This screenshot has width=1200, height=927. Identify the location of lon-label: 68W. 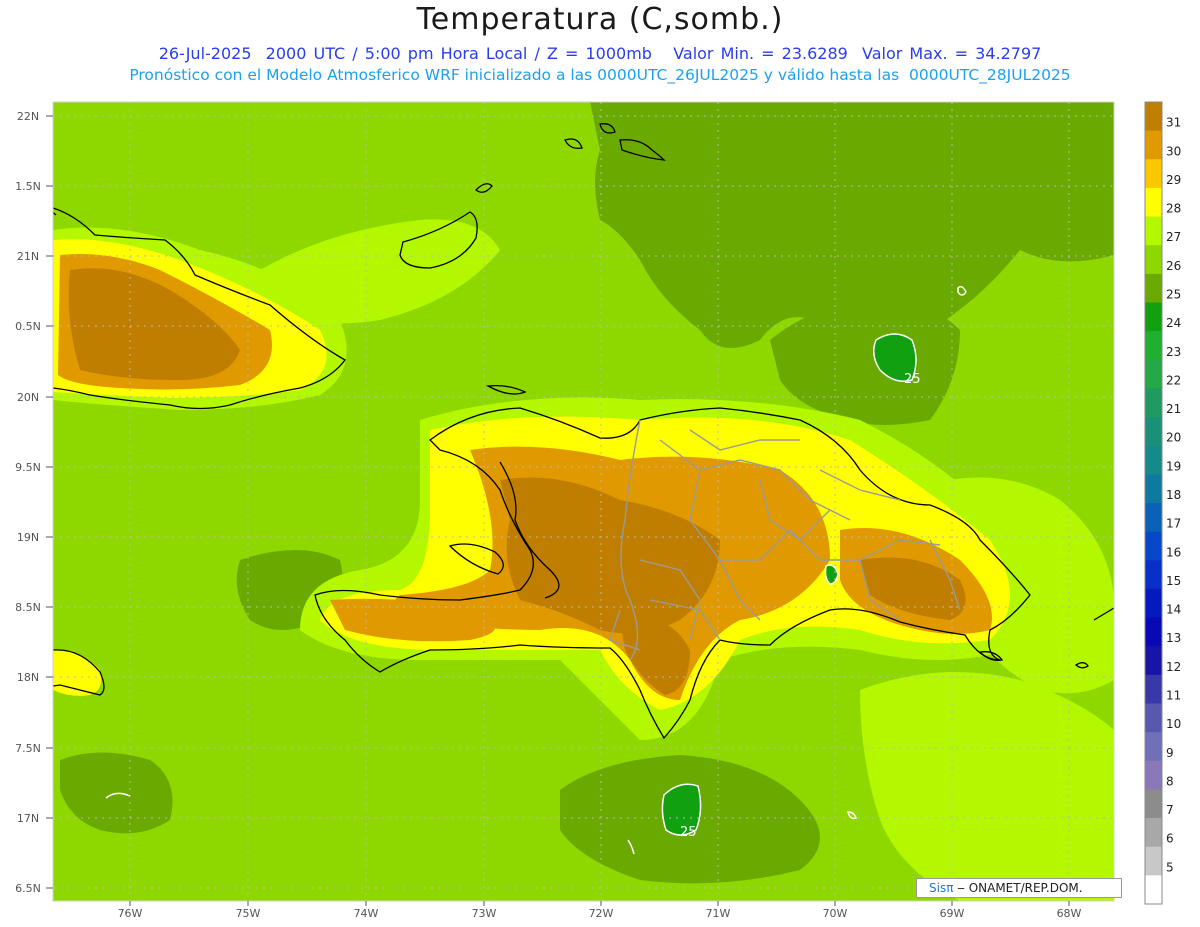
(1069, 913).